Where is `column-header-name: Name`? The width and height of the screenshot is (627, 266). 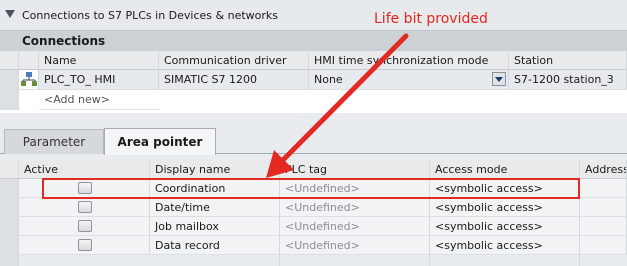 column-header-name: Name is located at coordinates (99, 60).